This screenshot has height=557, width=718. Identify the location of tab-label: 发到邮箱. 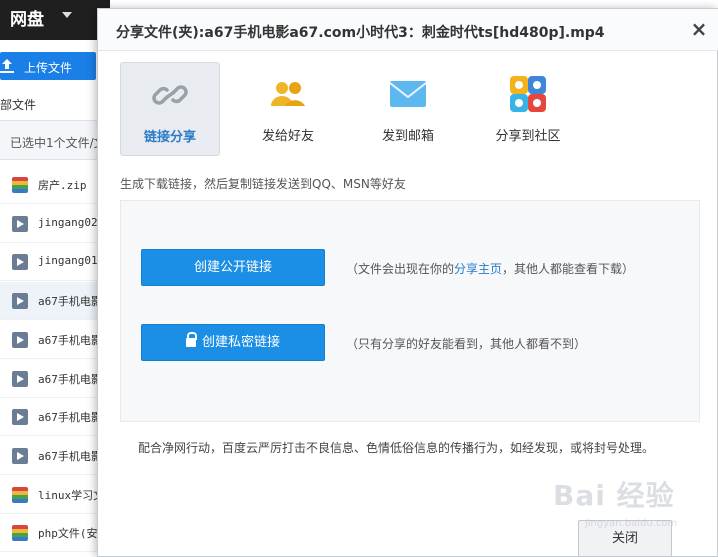
(407, 136).